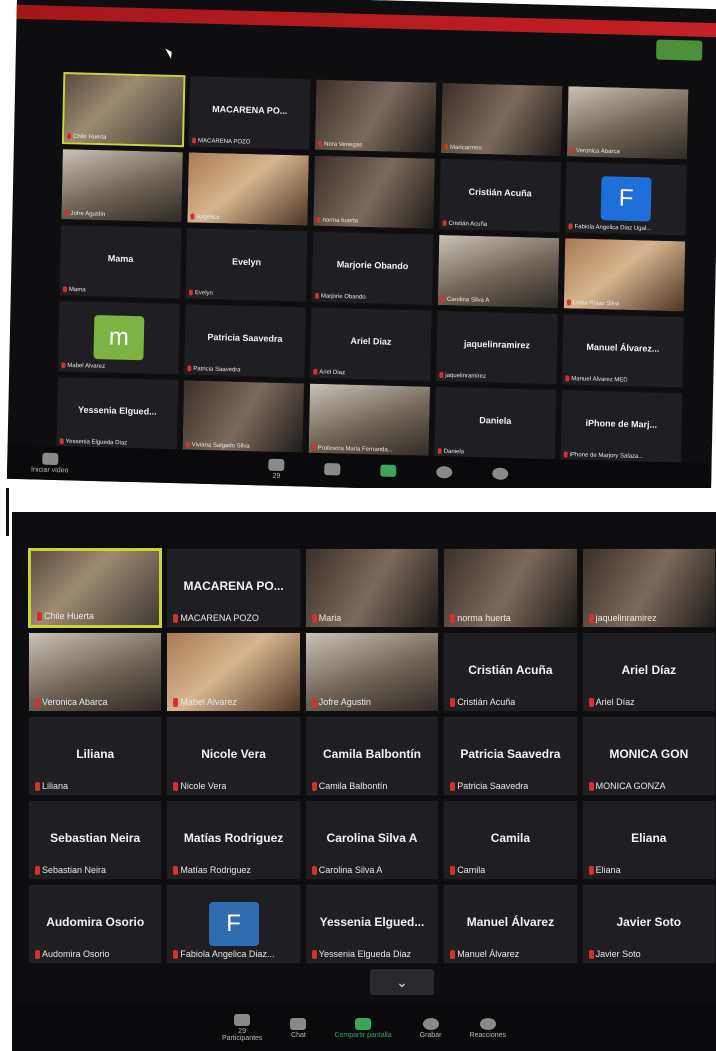 This screenshot has width=716, height=1051. I want to click on participant-name-label: MACARENA POZO, so click(224, 142).